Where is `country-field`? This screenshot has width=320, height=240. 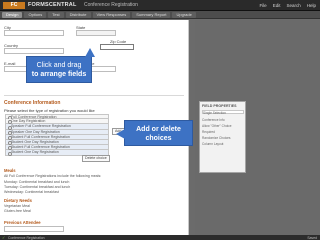 country-field is located at coordinates (34, 51).